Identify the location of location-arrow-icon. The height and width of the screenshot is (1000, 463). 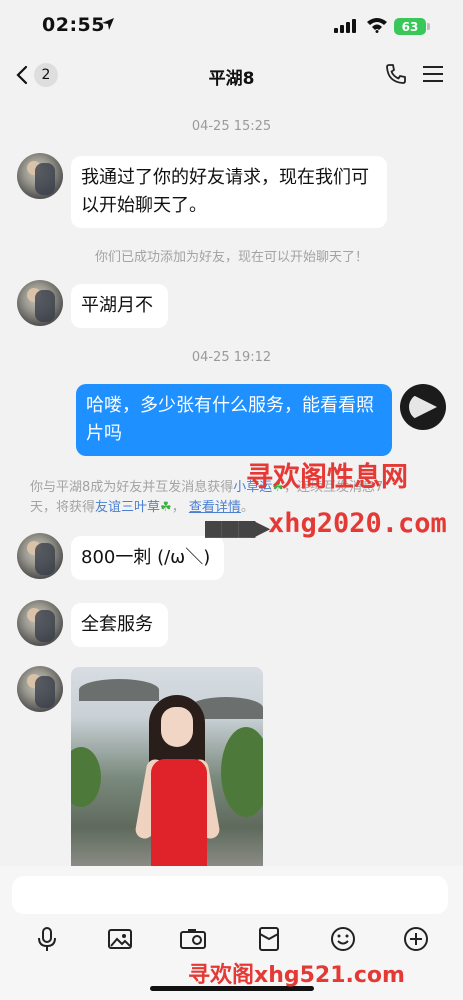
(108, 24).